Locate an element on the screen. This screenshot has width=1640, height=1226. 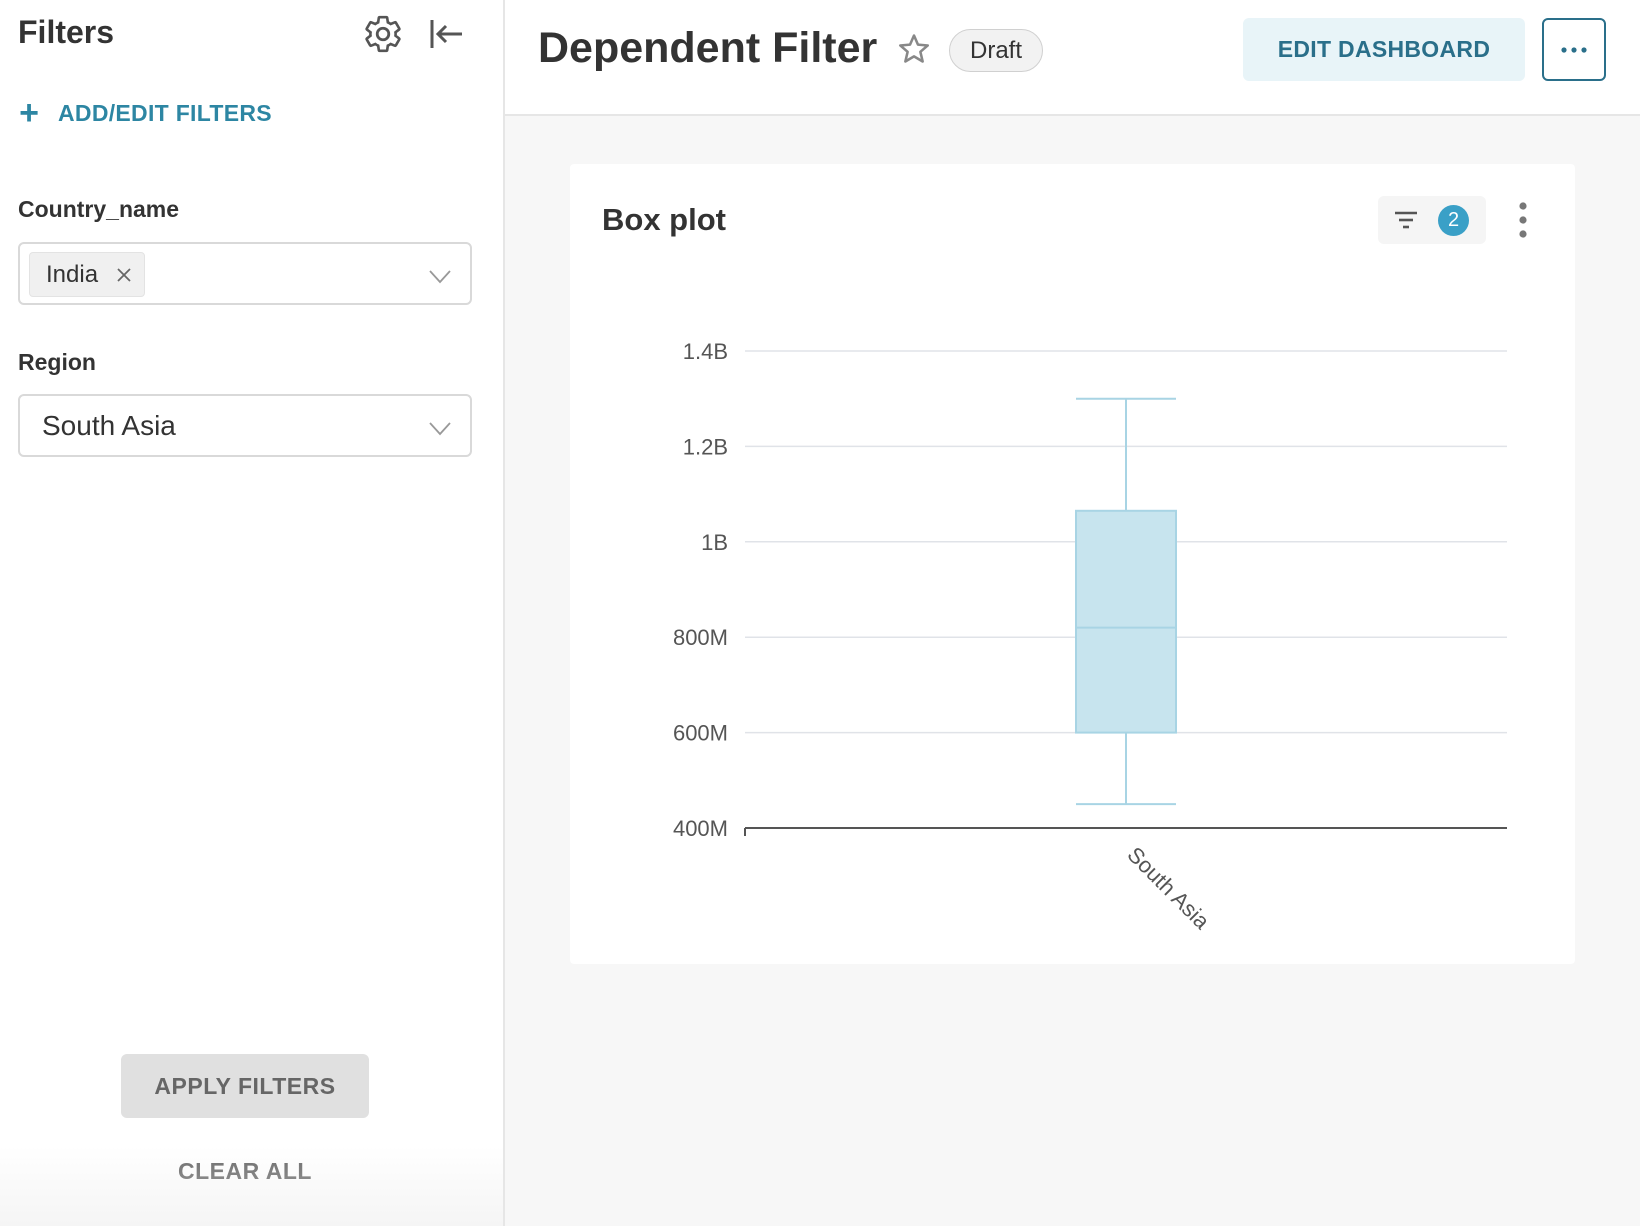
region-select-value: South Asia is located at coordinates (109, 425).